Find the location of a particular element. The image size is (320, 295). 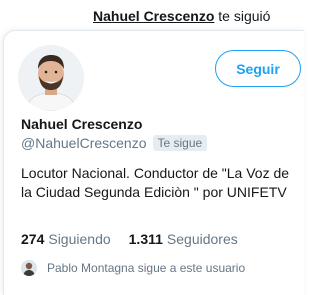

followers-stat: 1.311 Seguidores is located at coordinates (183, 239).